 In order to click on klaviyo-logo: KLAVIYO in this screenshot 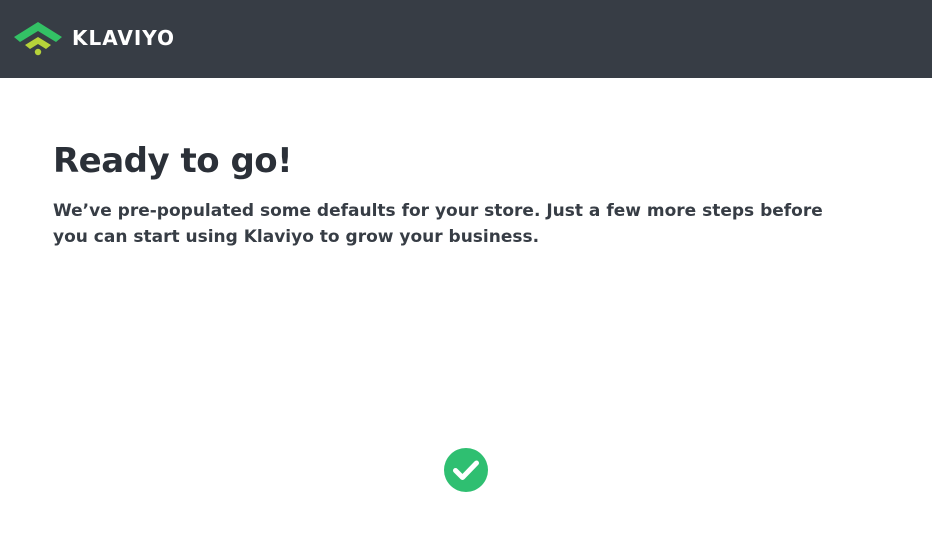, I will do `click(93, 38)`.